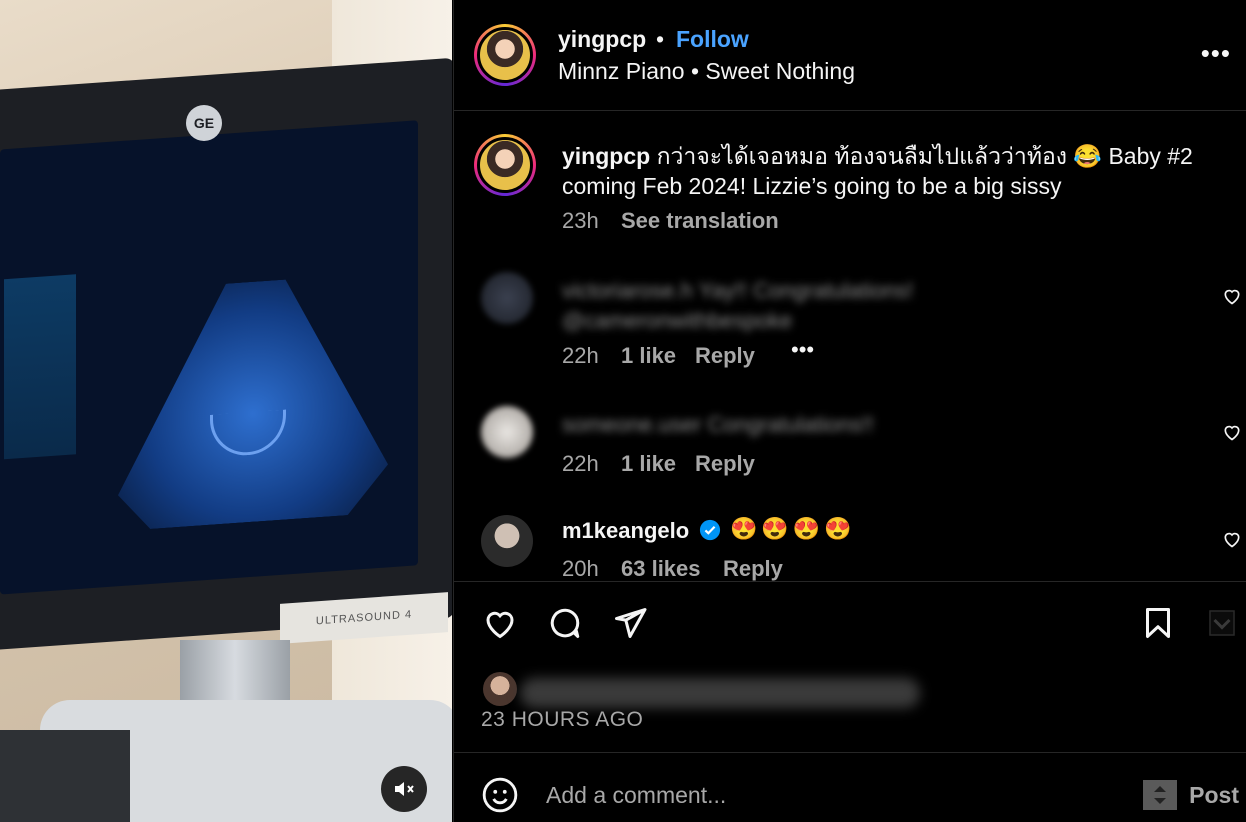  What do you see at coordinates (700, 221) in the screenshot?
I see `see-translation-link: See translation` at bounding box center [700, 221].